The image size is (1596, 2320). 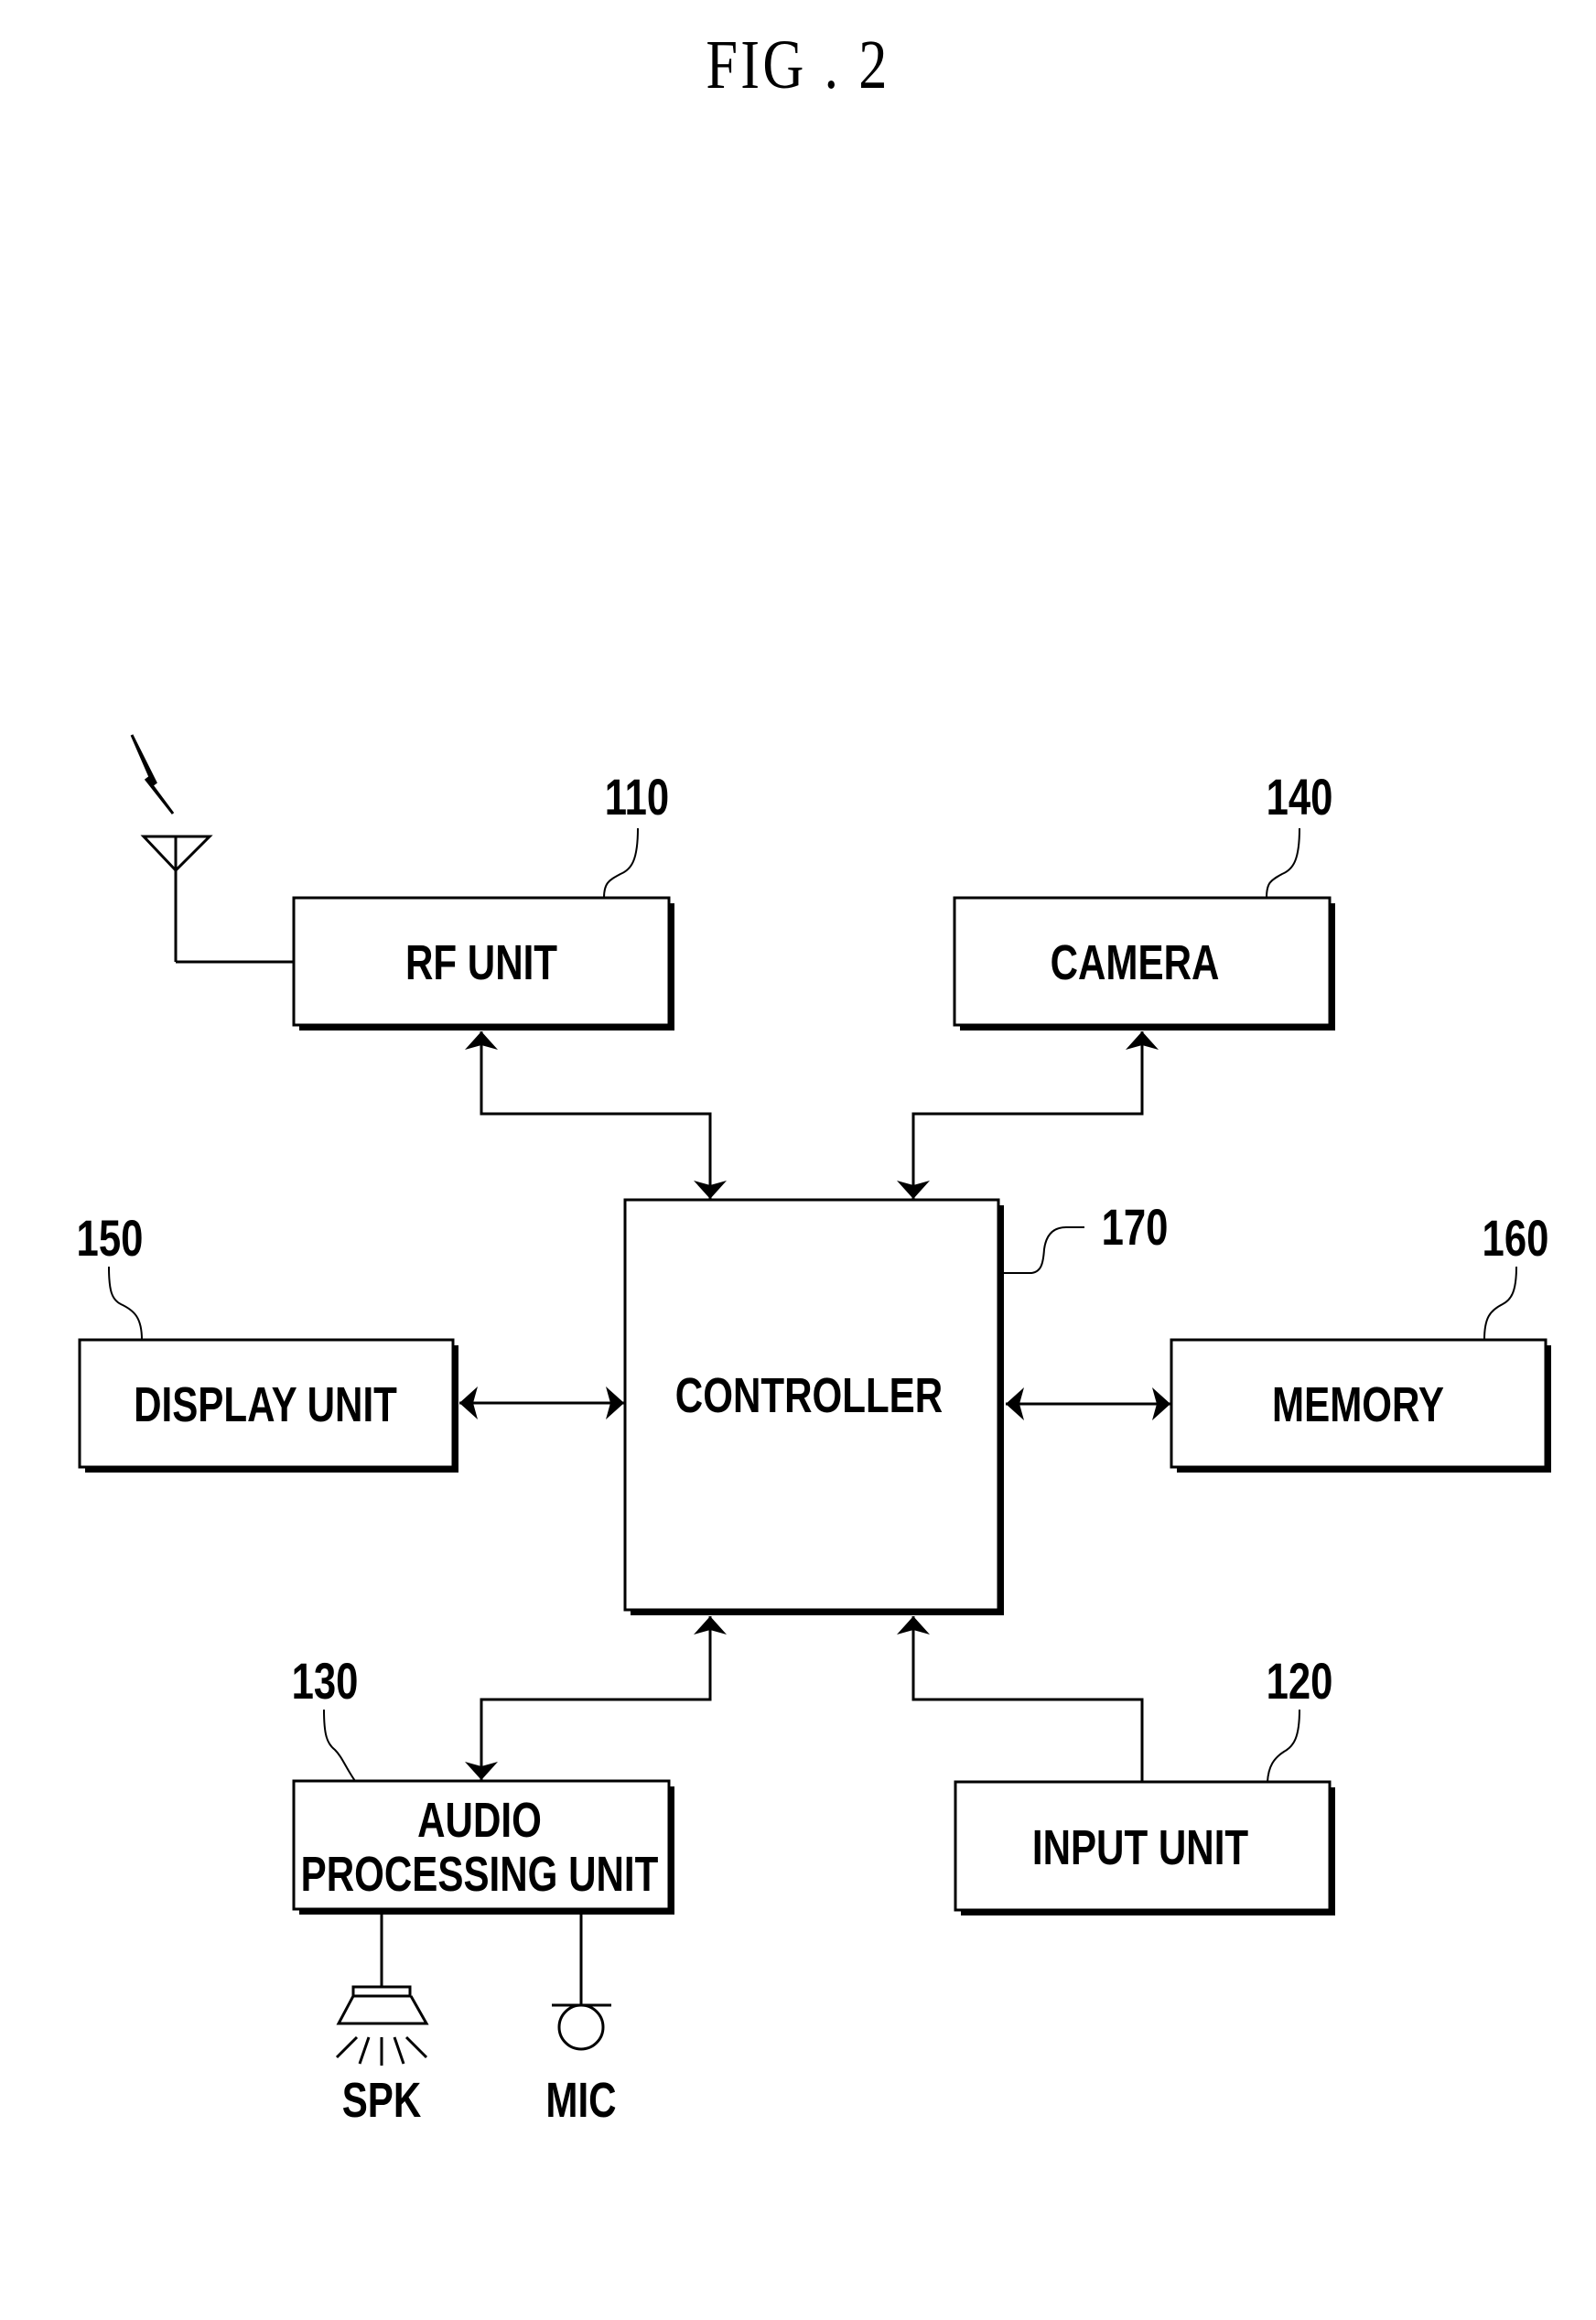 I want to click on camera-label: CAMERA, so click(x=1135, y=962).